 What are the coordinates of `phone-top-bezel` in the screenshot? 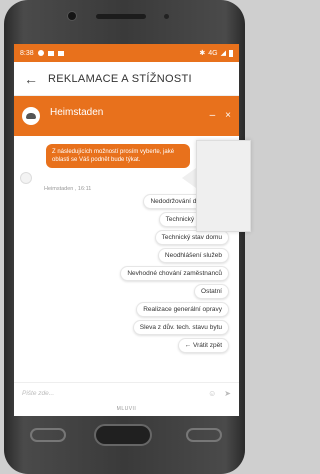 It's located at (124, 22).